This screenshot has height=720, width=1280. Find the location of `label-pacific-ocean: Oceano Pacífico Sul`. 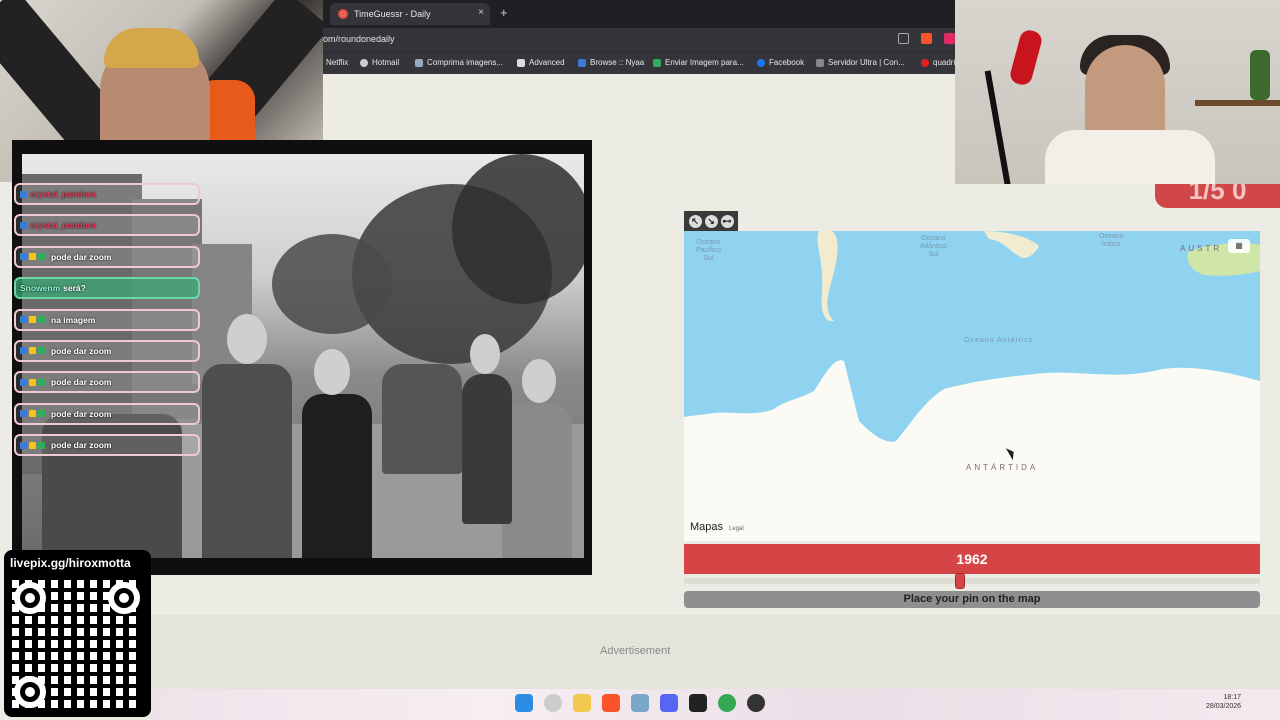

label-pacific-ocean: Oceano Pacífico Sul is located at coordinates (708, 250).